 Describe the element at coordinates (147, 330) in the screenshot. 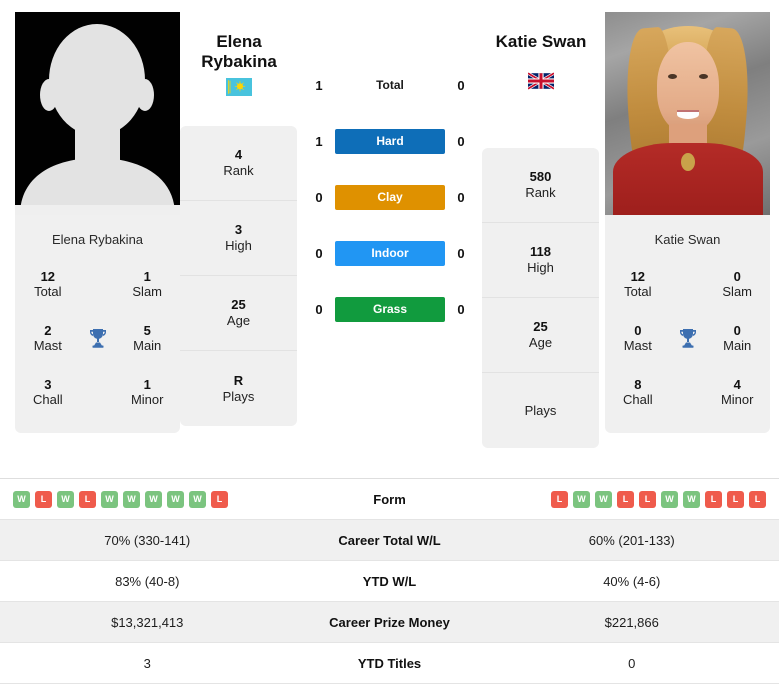

I see `value: 5` at that location.